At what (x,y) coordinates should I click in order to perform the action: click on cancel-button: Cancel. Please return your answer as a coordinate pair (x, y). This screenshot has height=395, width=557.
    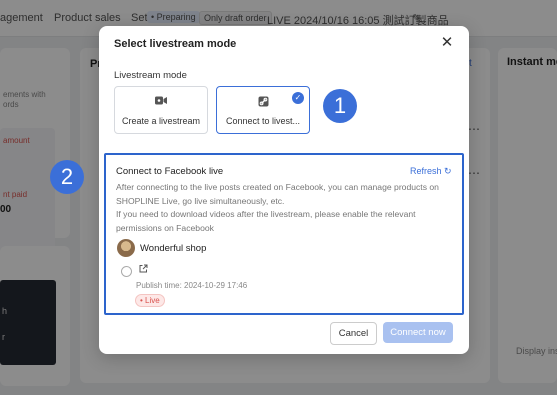
    Looking at the image, I should click on (353, 333).